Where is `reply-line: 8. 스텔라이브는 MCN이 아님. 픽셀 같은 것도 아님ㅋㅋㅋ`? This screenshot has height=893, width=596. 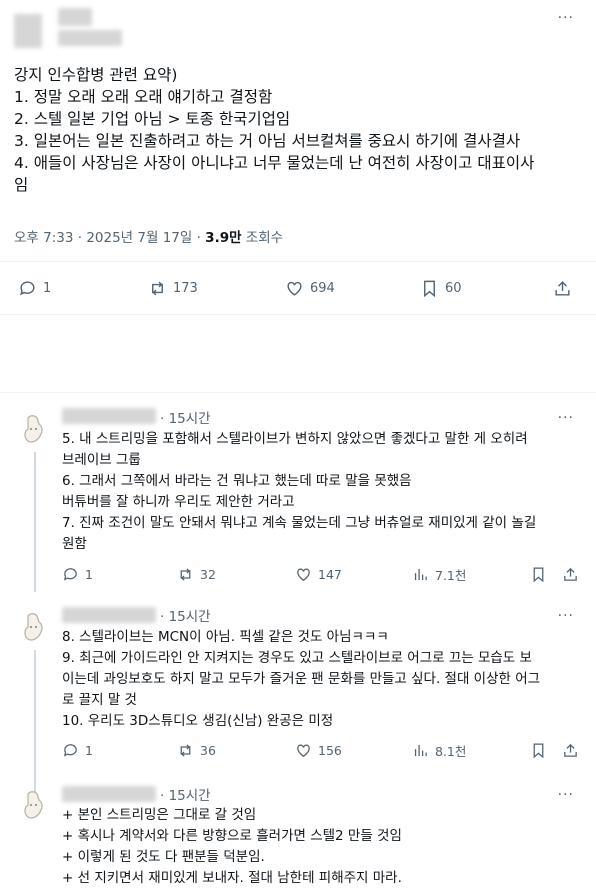
reply-line: 8. 스텔라이브는 MCN이 아님. 픽셀 같은 것도 아님ㅋㅋㅋ is located at coordinates (225, 637).